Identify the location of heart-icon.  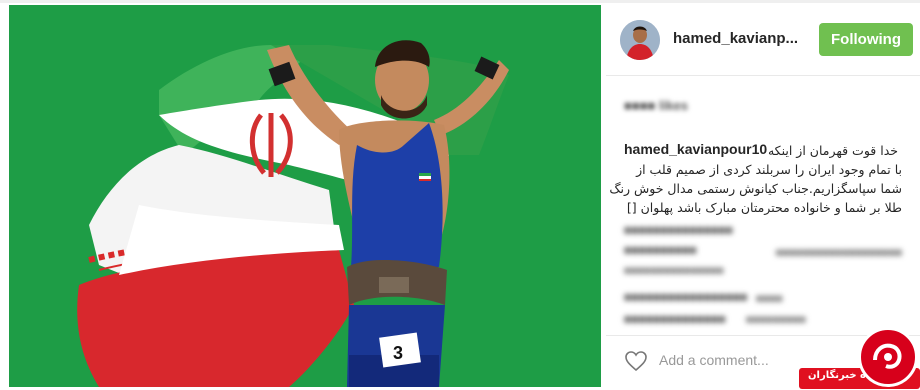
(636, 361).